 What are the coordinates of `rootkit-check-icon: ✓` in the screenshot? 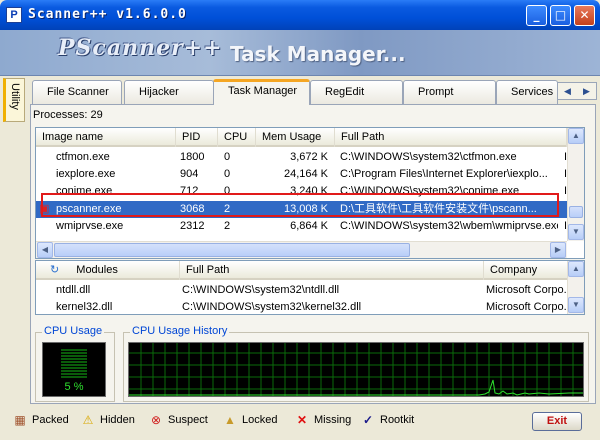 It's located at (368, 420).